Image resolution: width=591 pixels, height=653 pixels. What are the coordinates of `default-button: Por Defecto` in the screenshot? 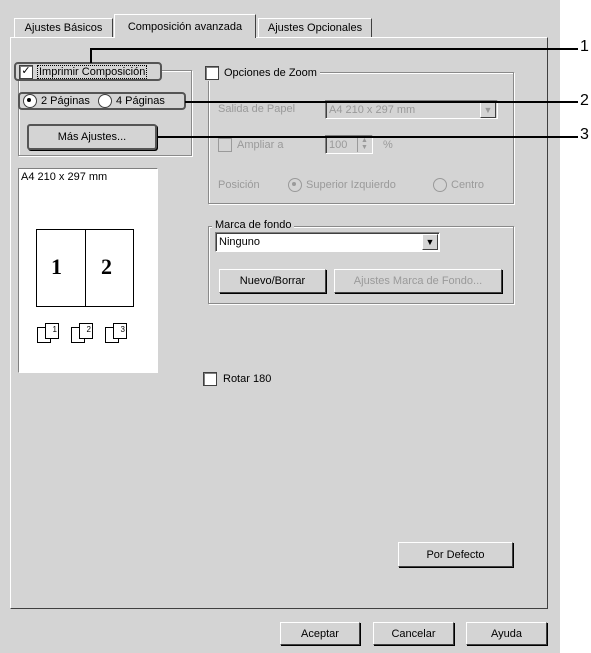 It's located at (455, 554).